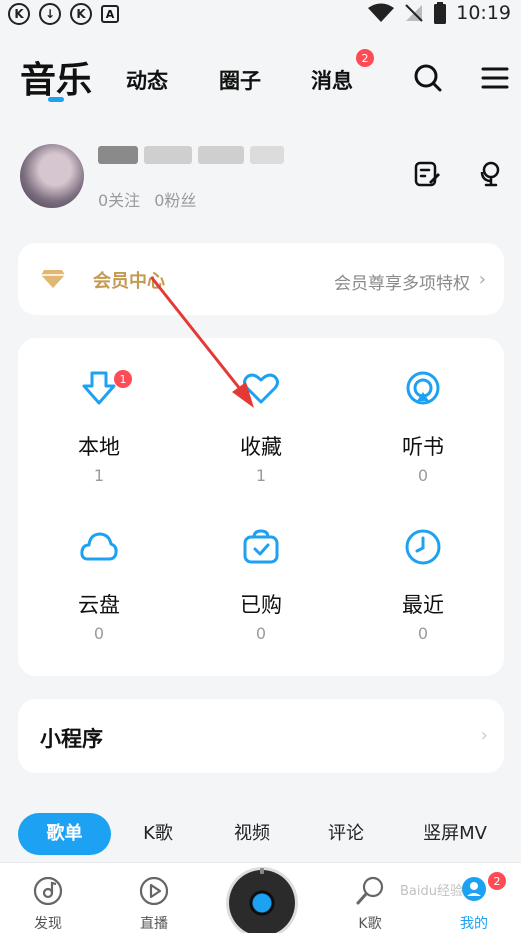  I want to click on tab-videos: 视频, so click(252, 834).